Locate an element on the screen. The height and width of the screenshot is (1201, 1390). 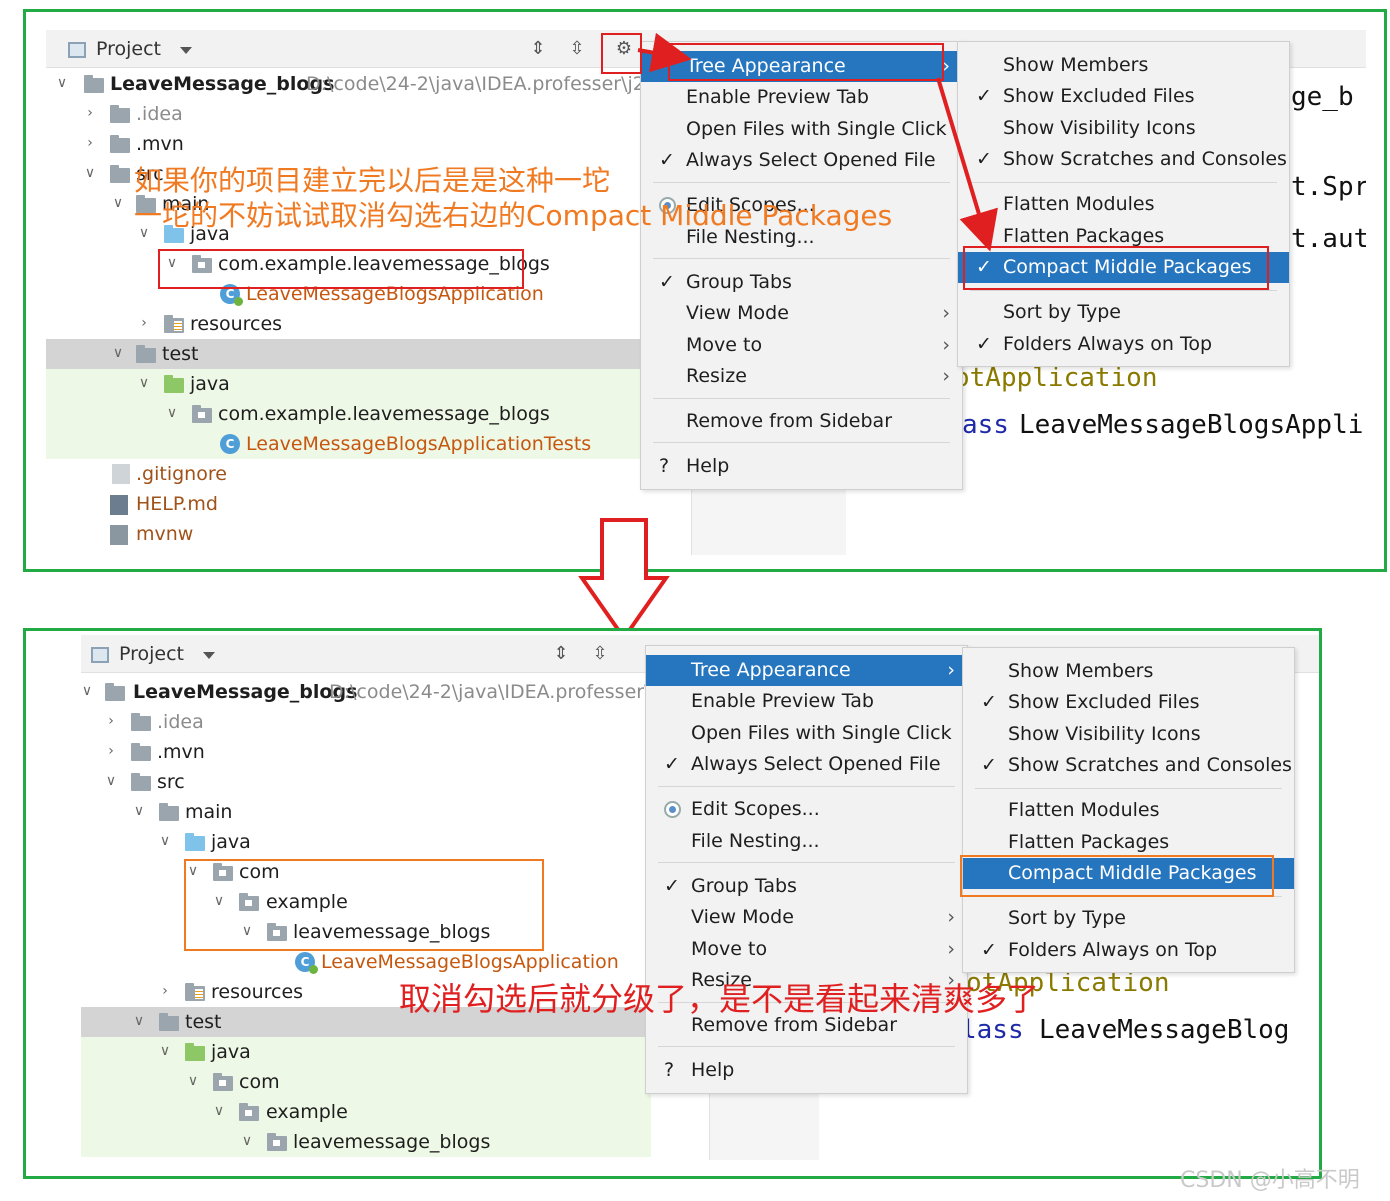
menu-item-open-single-click: Open Files with Single Click is located at coordinates (806, 733).